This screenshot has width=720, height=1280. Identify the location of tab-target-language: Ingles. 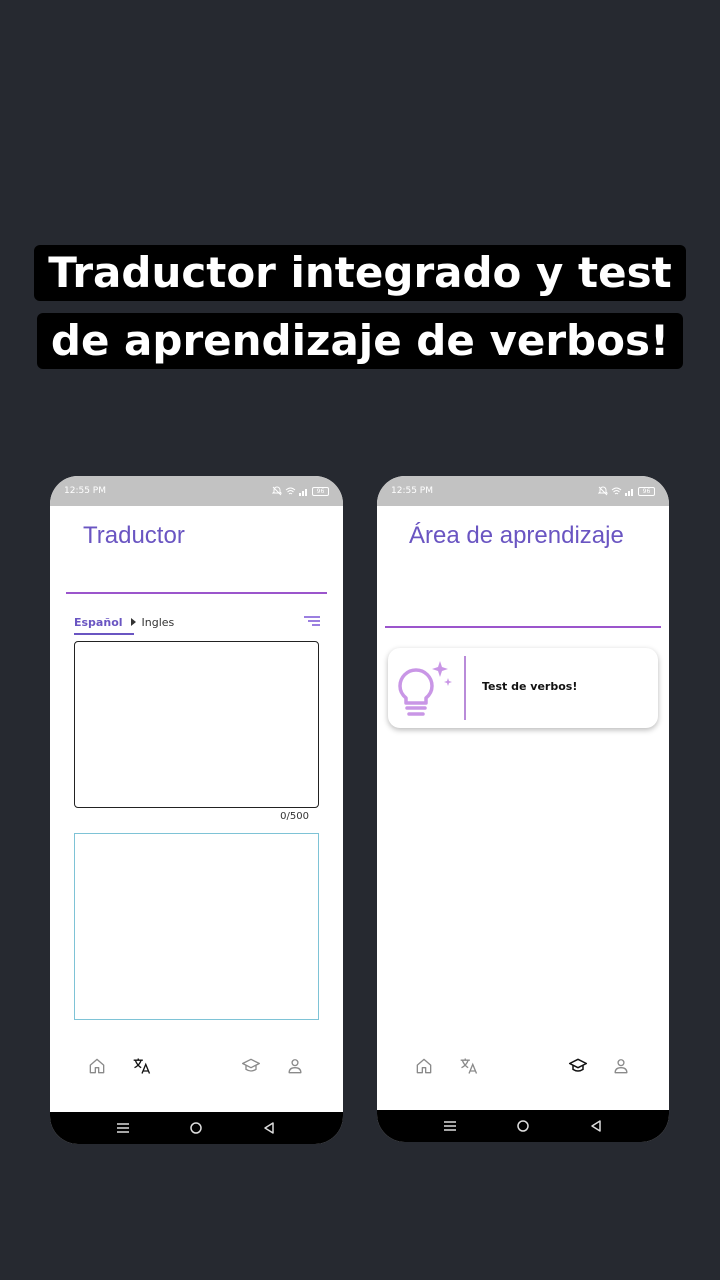
(158, 624).